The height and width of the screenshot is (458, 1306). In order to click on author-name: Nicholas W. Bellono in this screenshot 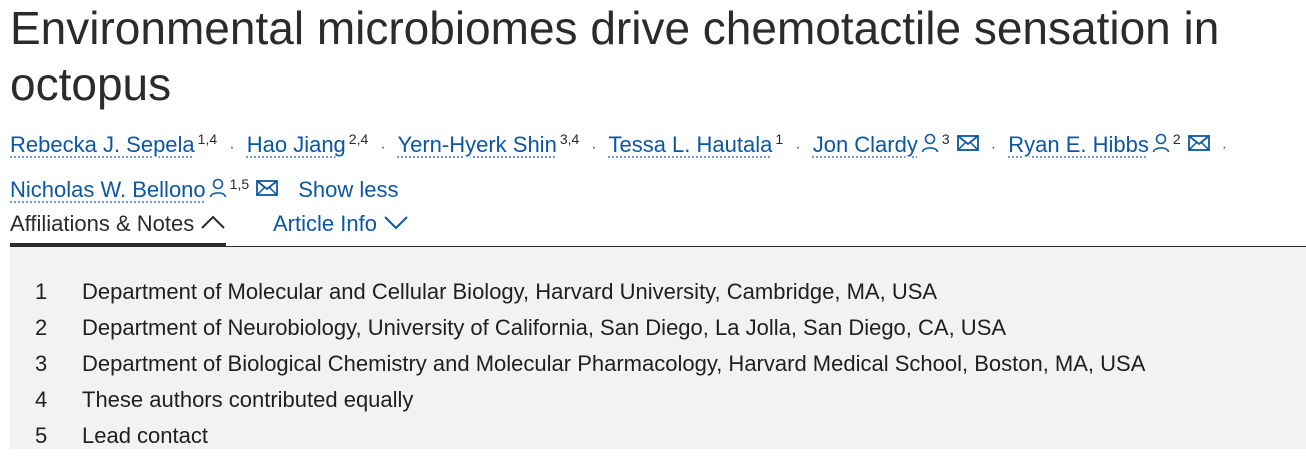, I will do `click(108, 189)`.